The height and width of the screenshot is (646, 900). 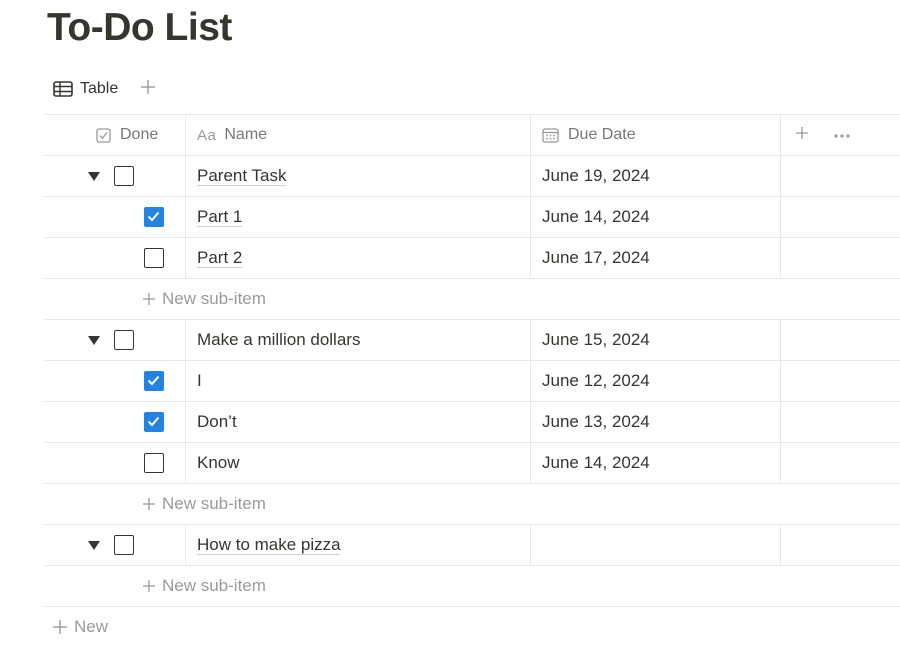 I want to click on table-row: I June 12, 2024, so click(x=472, y=380).